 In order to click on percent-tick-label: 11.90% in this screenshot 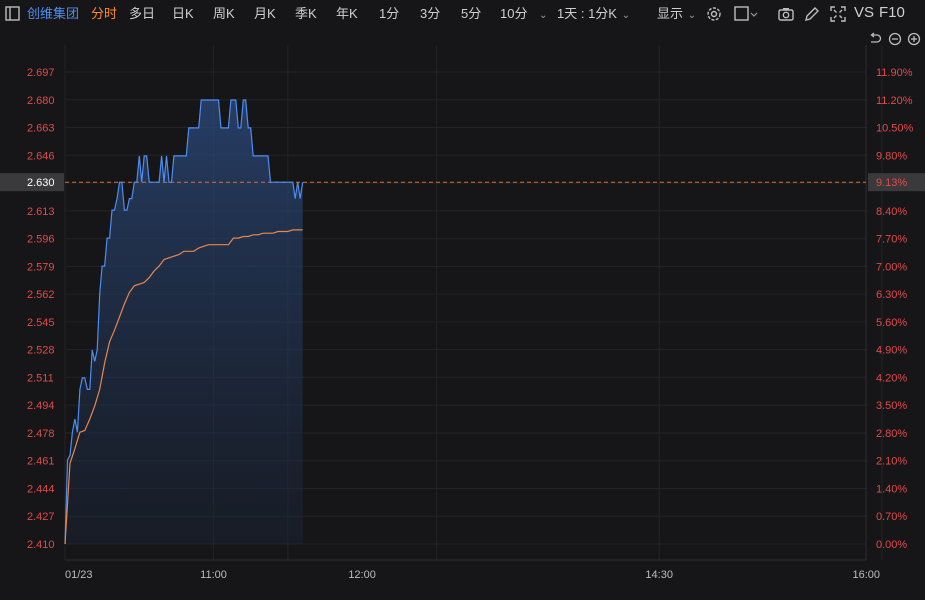, I will do `click(894, 73)`.